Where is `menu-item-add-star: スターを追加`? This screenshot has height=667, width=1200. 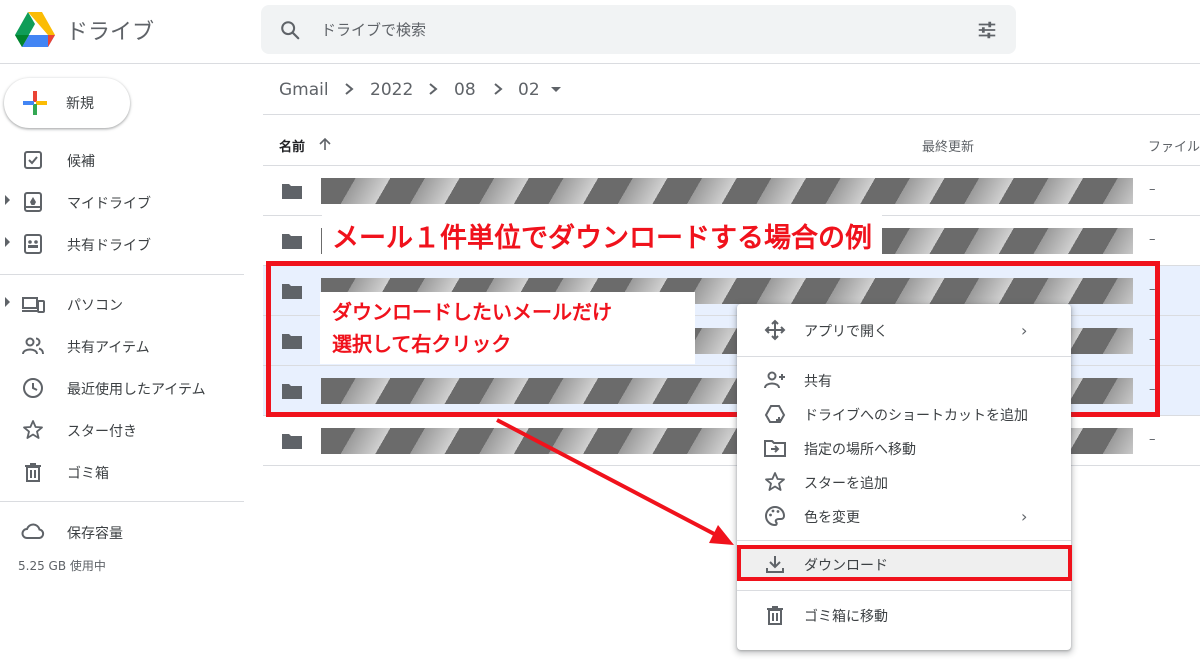
menu-item-add-star: スターを追加 is located at coordinates (904, 482).